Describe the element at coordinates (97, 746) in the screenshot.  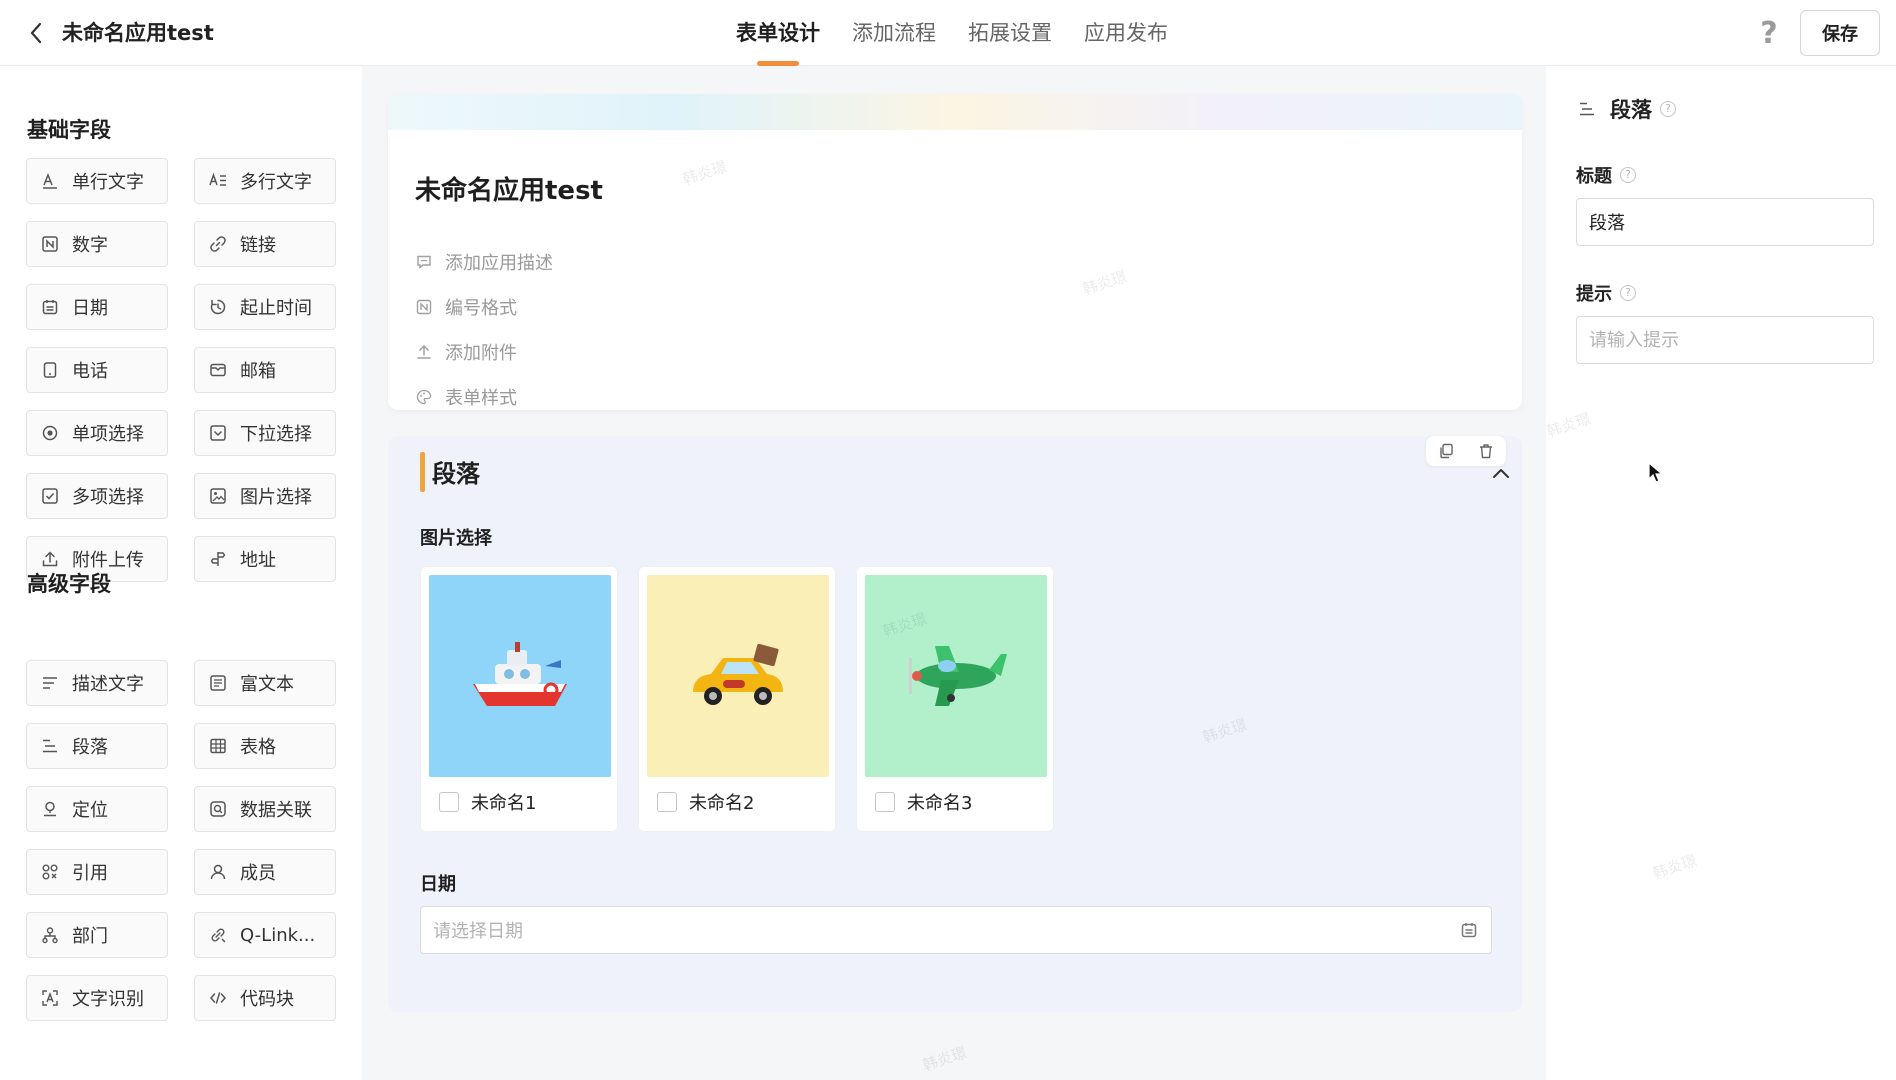
I see `field-paragraph: 段落` at that location.